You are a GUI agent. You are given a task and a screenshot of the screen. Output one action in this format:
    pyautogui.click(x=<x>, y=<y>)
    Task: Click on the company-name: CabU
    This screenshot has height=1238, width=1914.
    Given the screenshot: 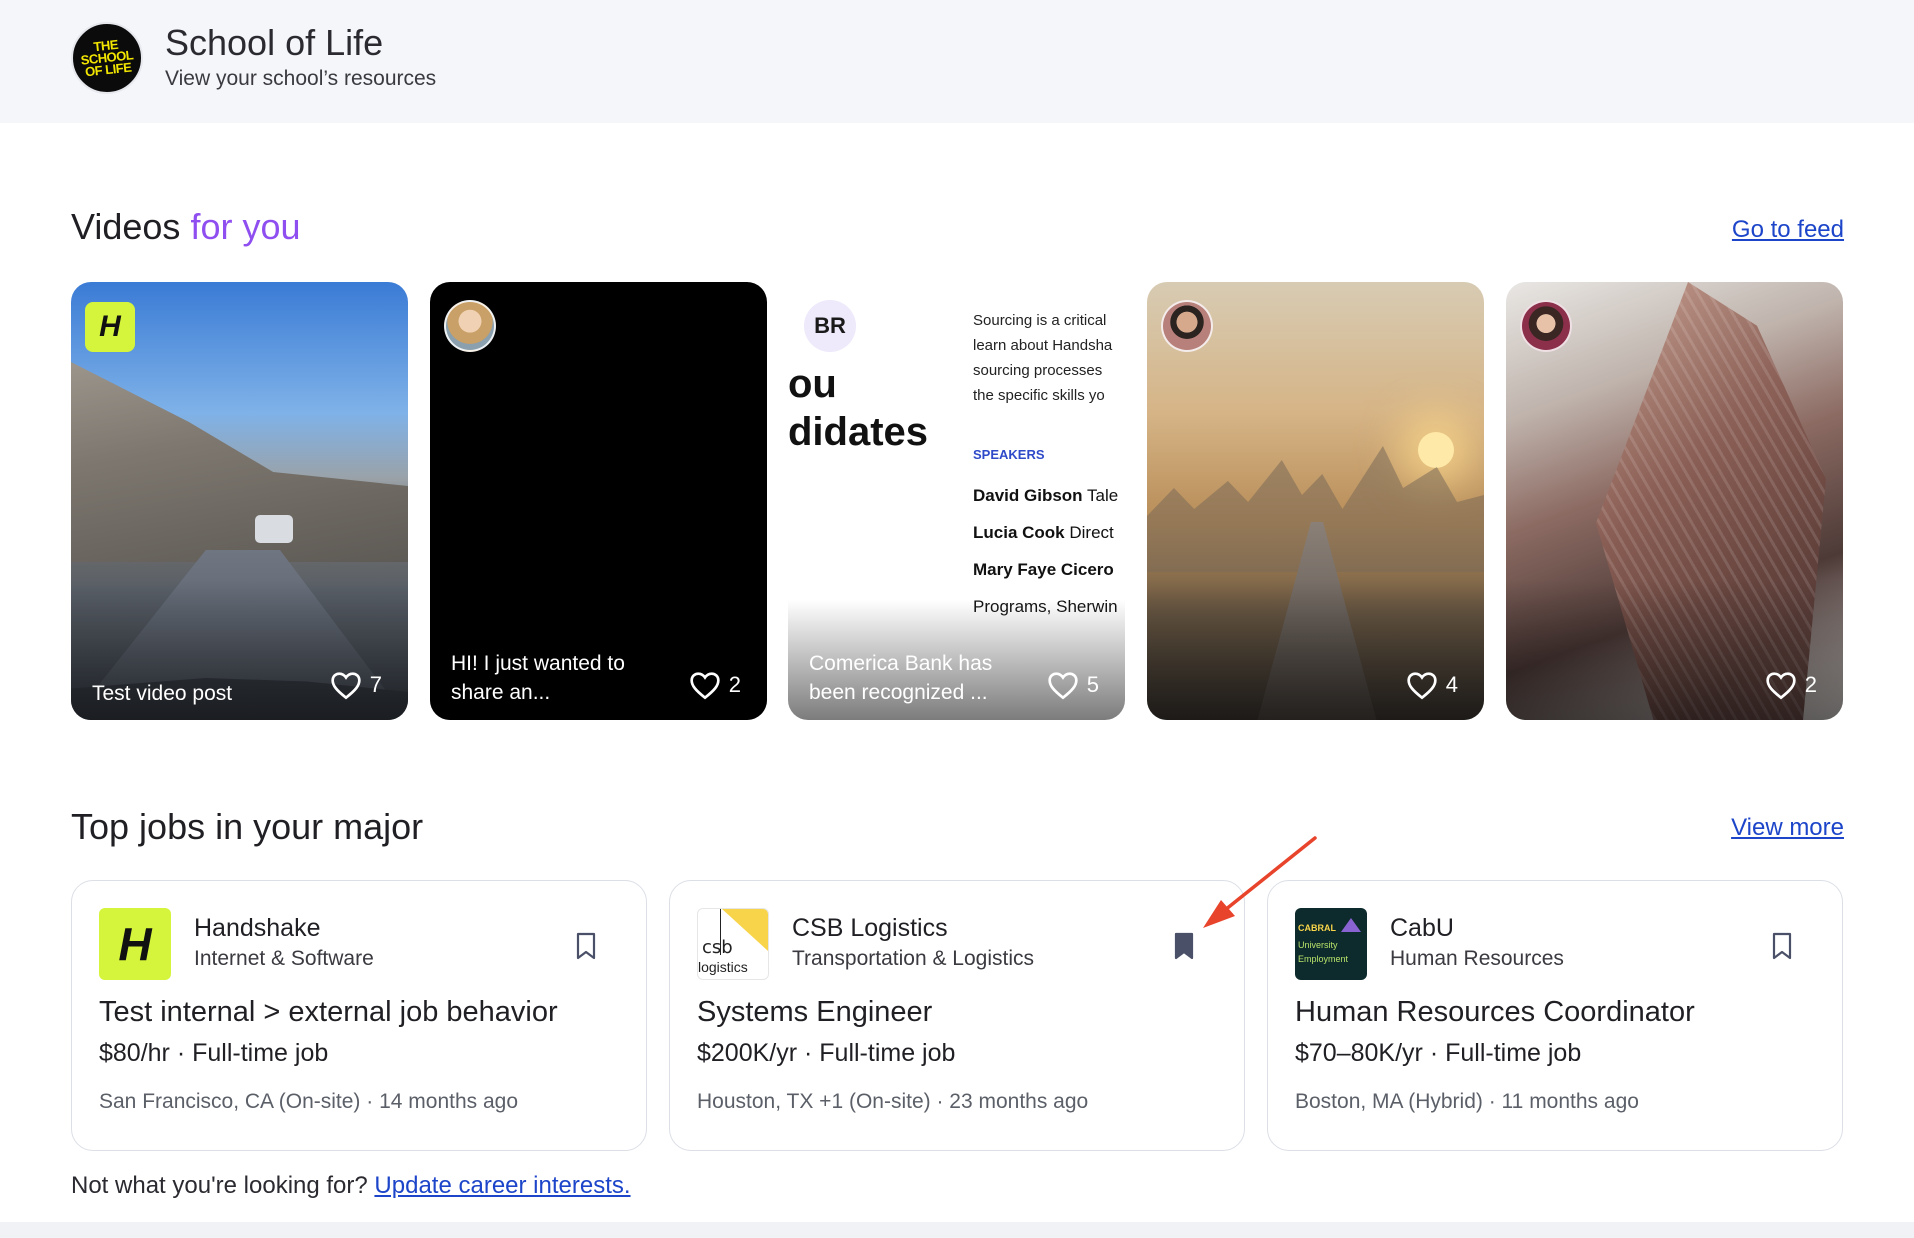 What is the action you would take?
    pyautogui.click(x=1422, y=928)
    